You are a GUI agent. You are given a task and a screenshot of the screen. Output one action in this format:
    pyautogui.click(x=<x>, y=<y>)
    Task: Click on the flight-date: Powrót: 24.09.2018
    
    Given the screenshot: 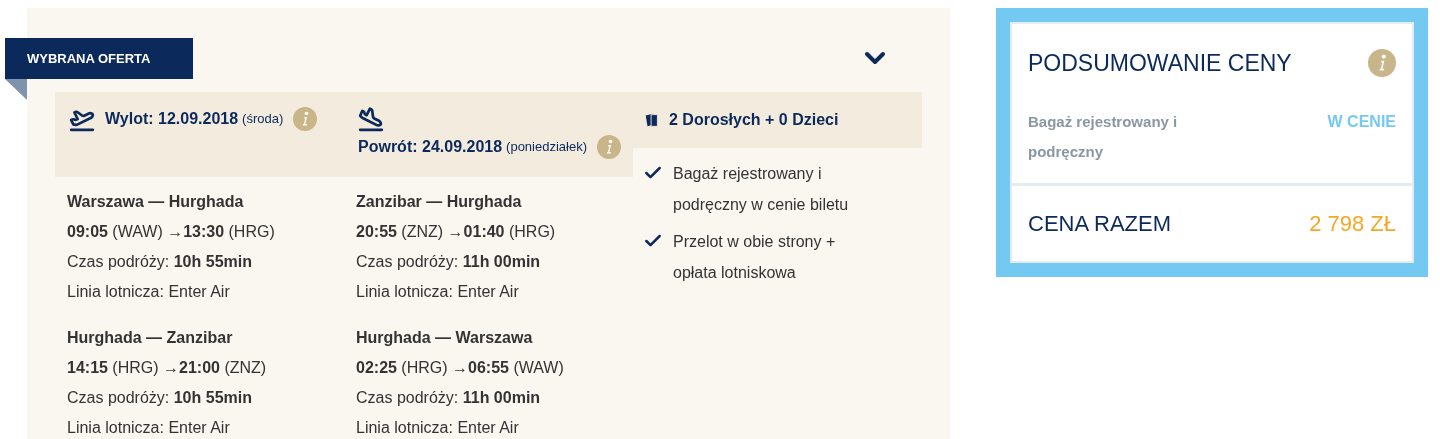 What is the action you would take?
    pyautogui.click(x=430, y=146)
    